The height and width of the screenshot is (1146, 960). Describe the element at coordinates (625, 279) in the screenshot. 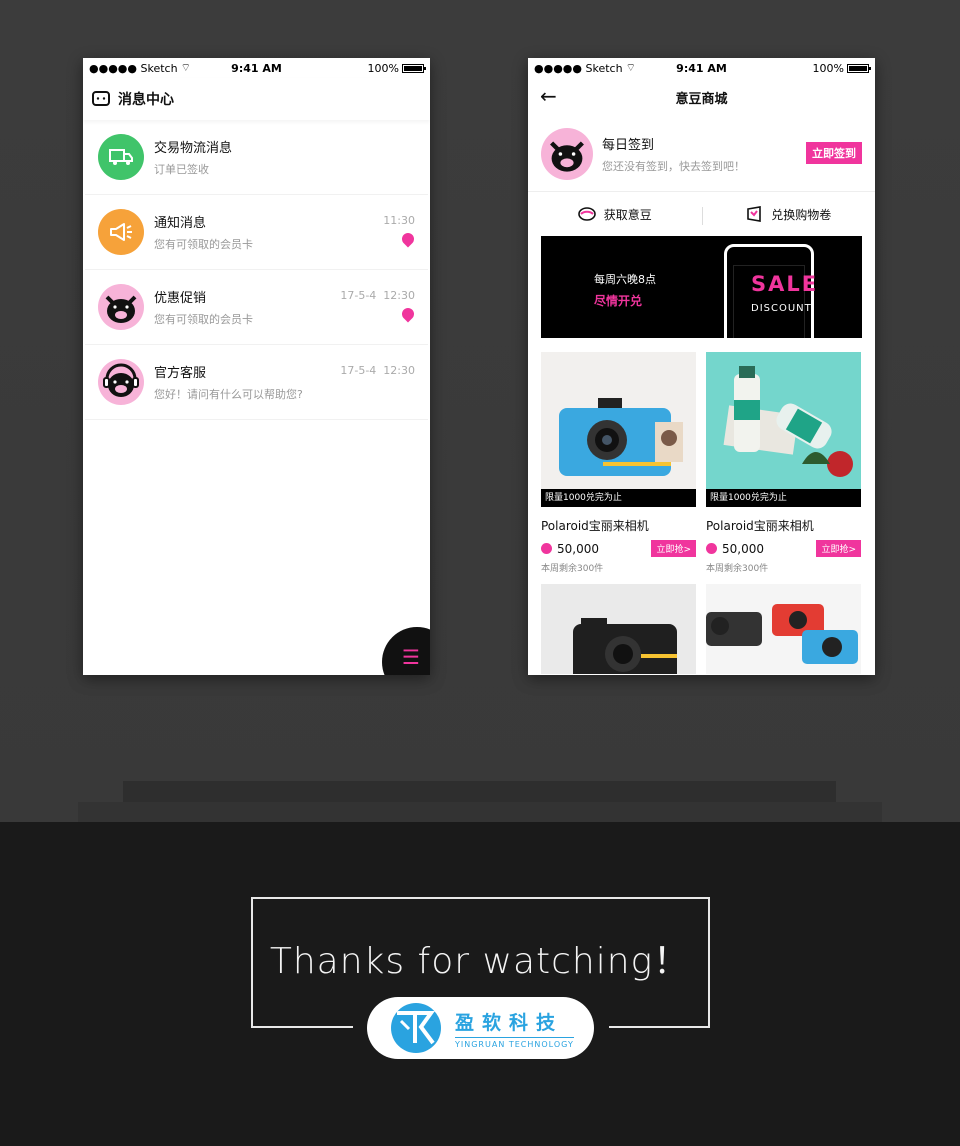

I see `banner-line1: 每周六晚8点` at that location.